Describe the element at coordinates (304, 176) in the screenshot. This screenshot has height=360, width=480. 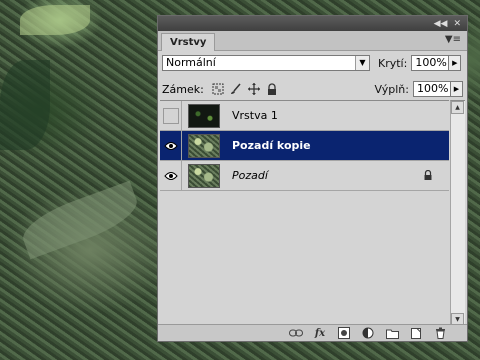
I see `layer-row: Pozadí` at that location.